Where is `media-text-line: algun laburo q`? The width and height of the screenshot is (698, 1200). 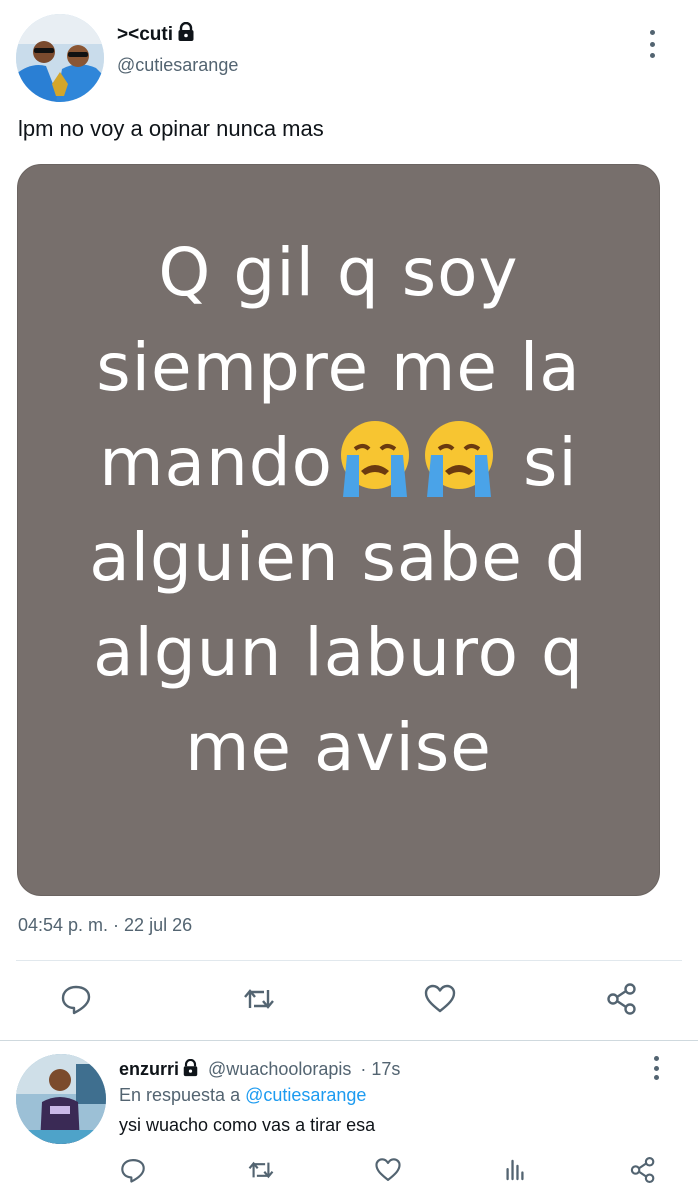 media-text-line: algun laburo q is located at coordinates (338, 652).